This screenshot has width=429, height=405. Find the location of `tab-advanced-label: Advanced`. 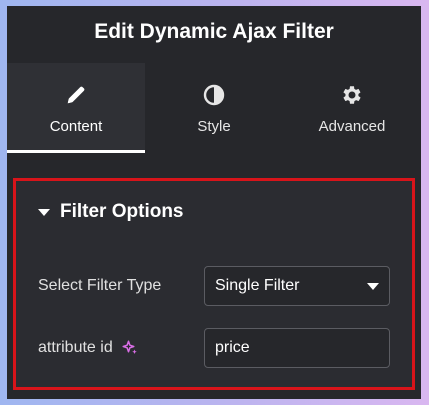

tab-advanced-label: Advanced is located at coordinates (352, 126).